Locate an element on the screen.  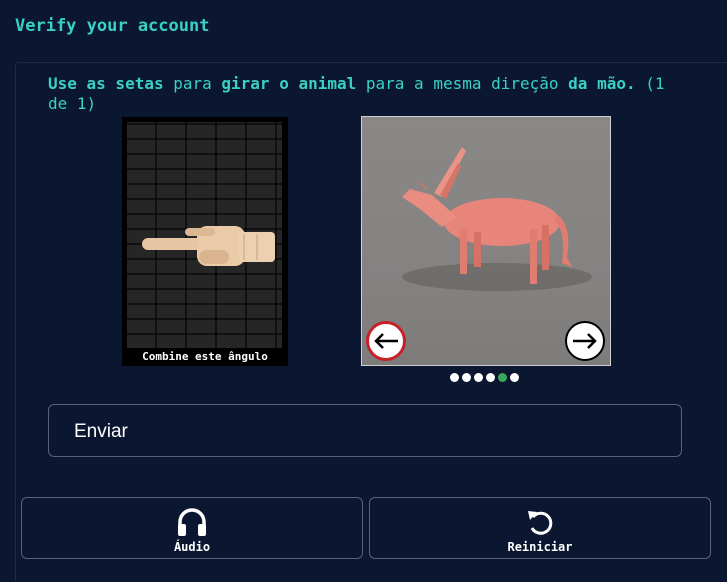
submit-button: Enviar is located at coordinates (365, 430).